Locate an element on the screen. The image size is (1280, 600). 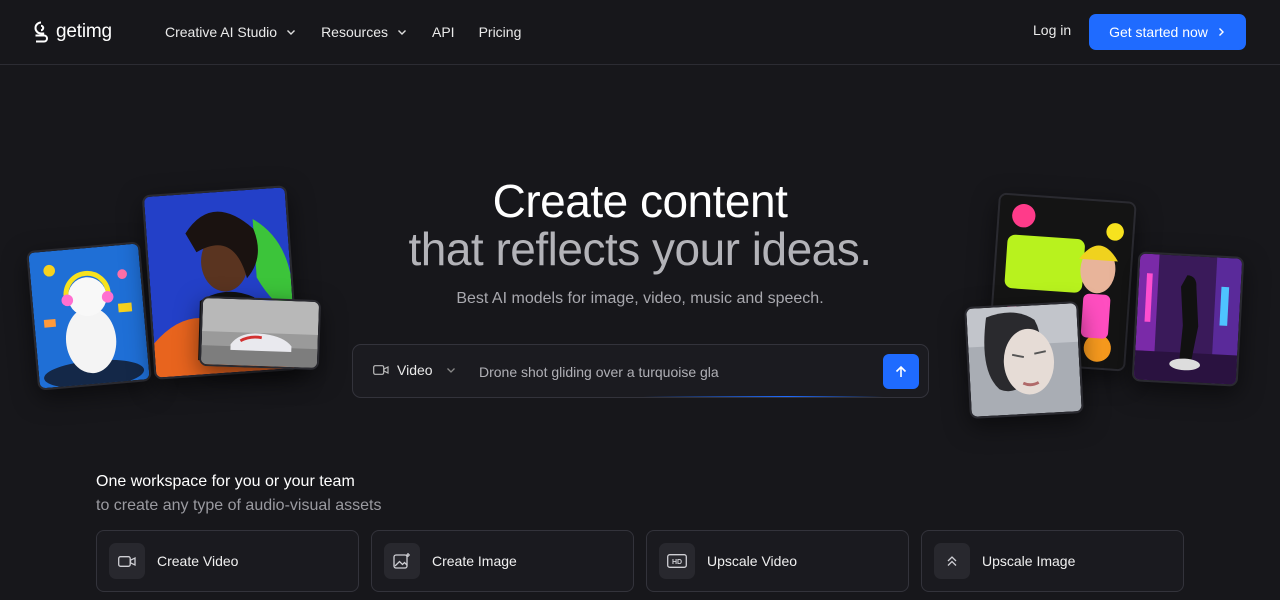
nav-label: Pricing is located at coordinates (500, 32).